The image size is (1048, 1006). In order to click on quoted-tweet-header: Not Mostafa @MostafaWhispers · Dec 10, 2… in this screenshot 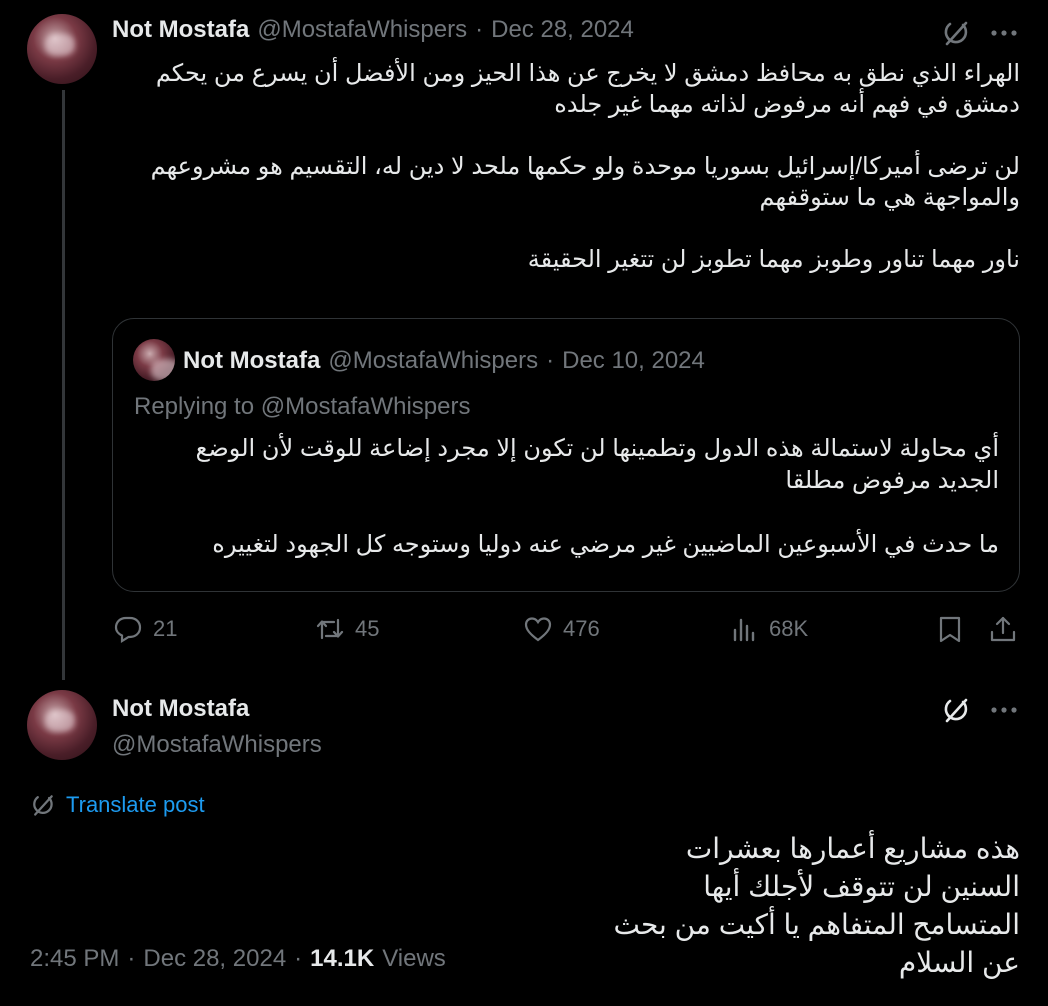, I will do `click(444, 361)`.